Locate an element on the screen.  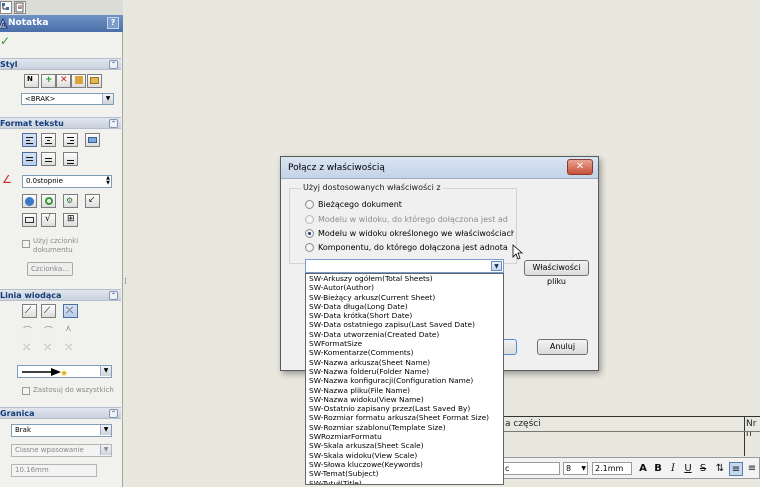
dropdown-item: SW-Nazwa widoku(View Name) is located at coordinates (404, 399).